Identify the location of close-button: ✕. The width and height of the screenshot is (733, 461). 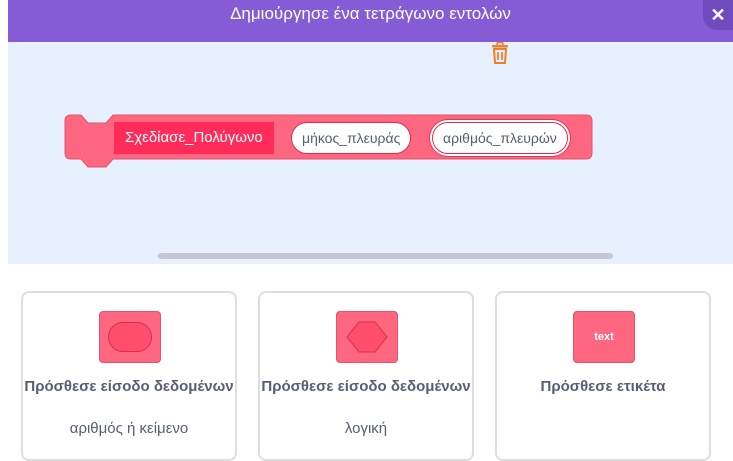
(718, 15).